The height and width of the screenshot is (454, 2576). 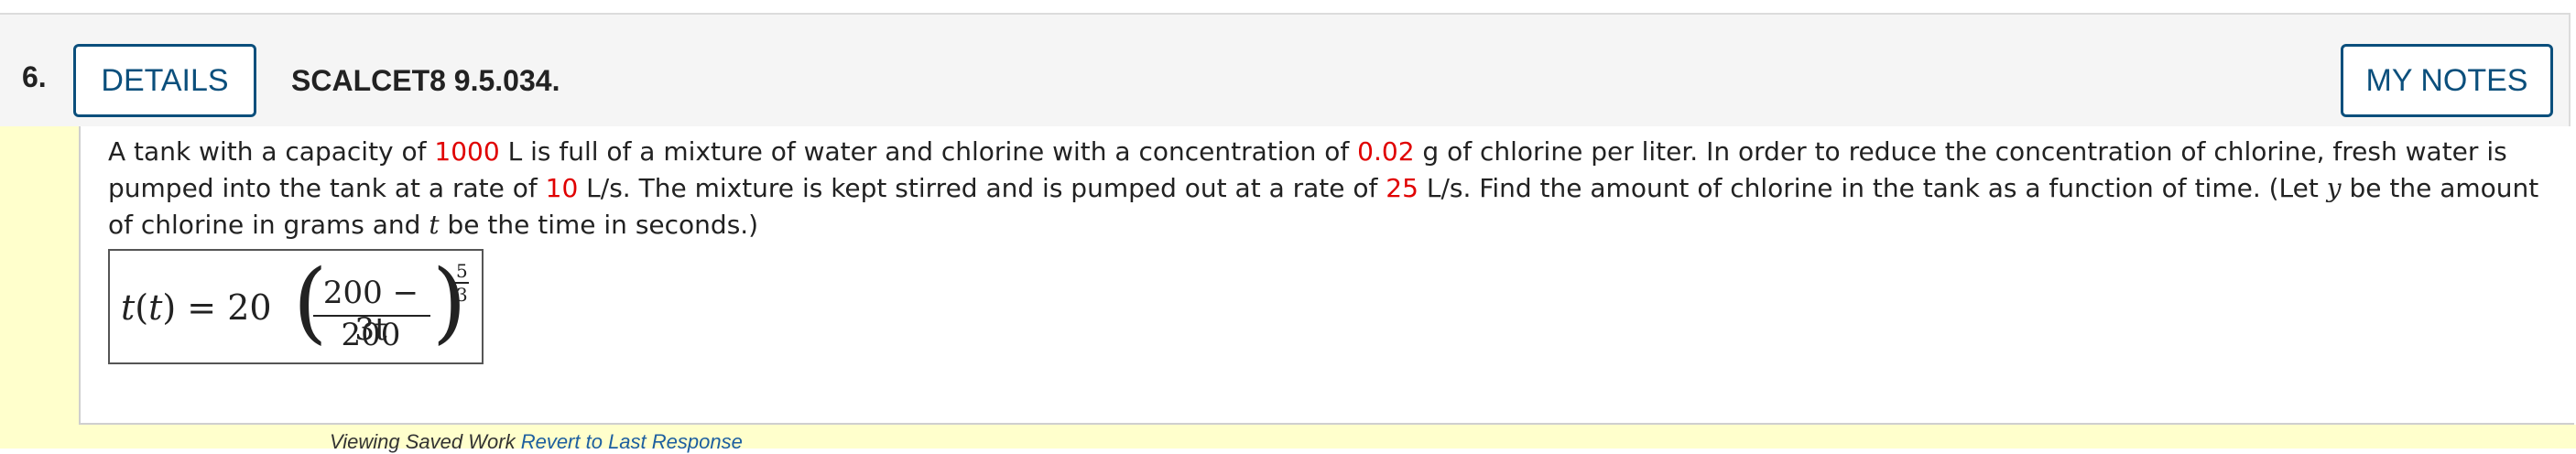 What do you see at coordinates (164, 80) in the screenshot?
I see `details-button: DETAILS` at bounding box center [164, 80].